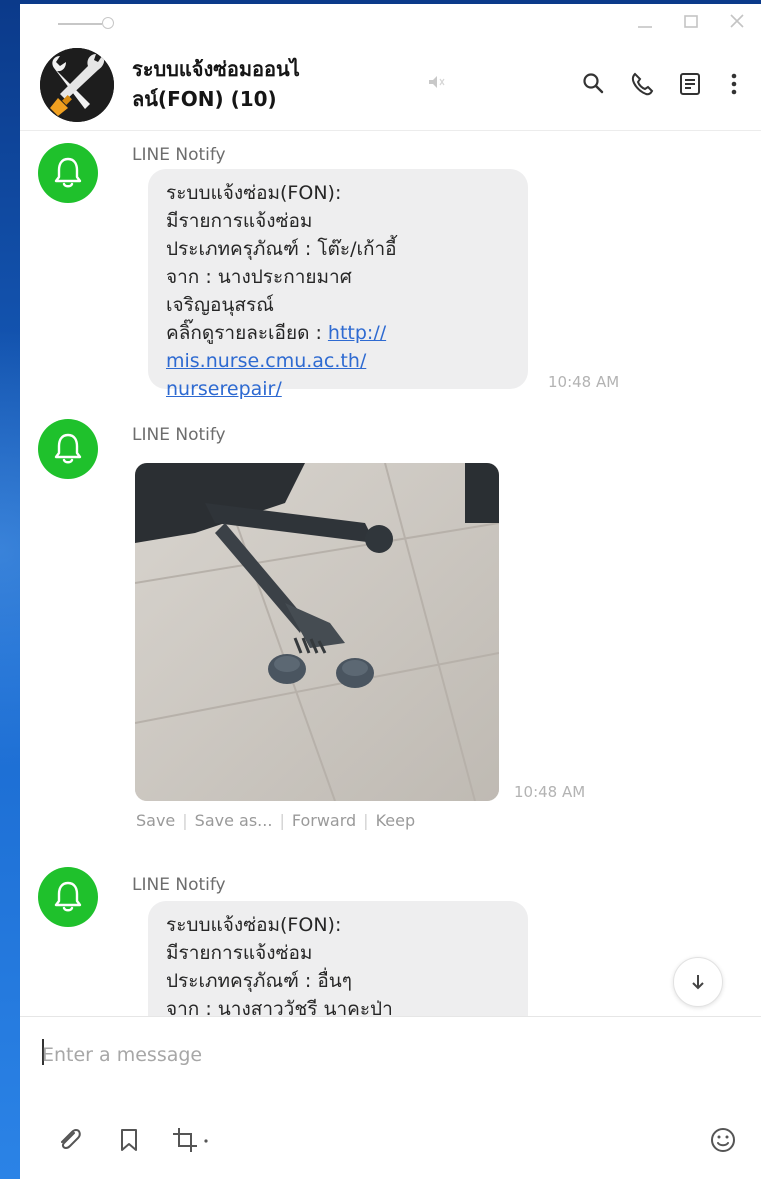 The width and height of the screenshot is (761, 1179). Describe the element at coordinates (372, 1055) in the screenshot. I see `message-input` at that location.